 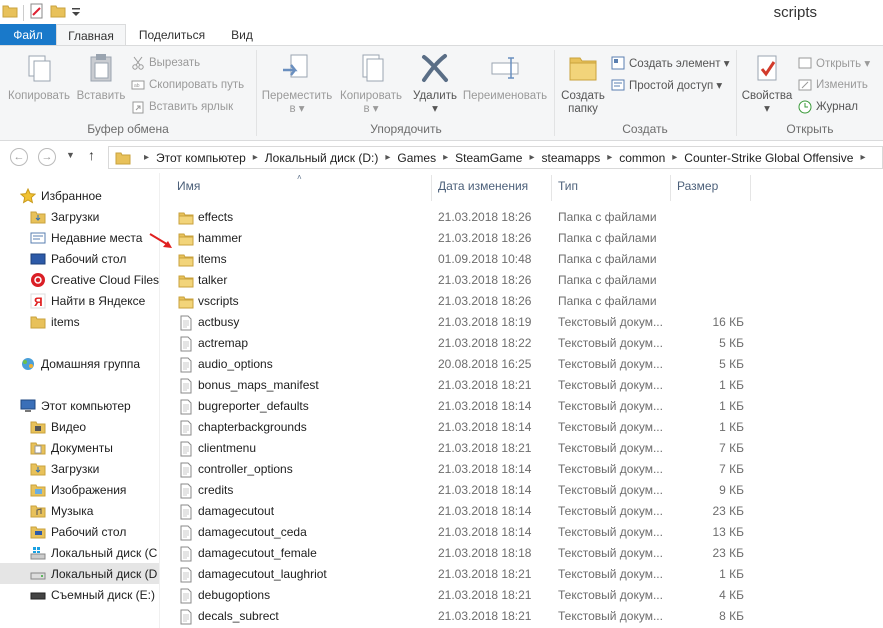 What do you see at coordinates (188, 186) in the screenshot?
I see `column-header-name: Имя` at bounding box center [188, 186].